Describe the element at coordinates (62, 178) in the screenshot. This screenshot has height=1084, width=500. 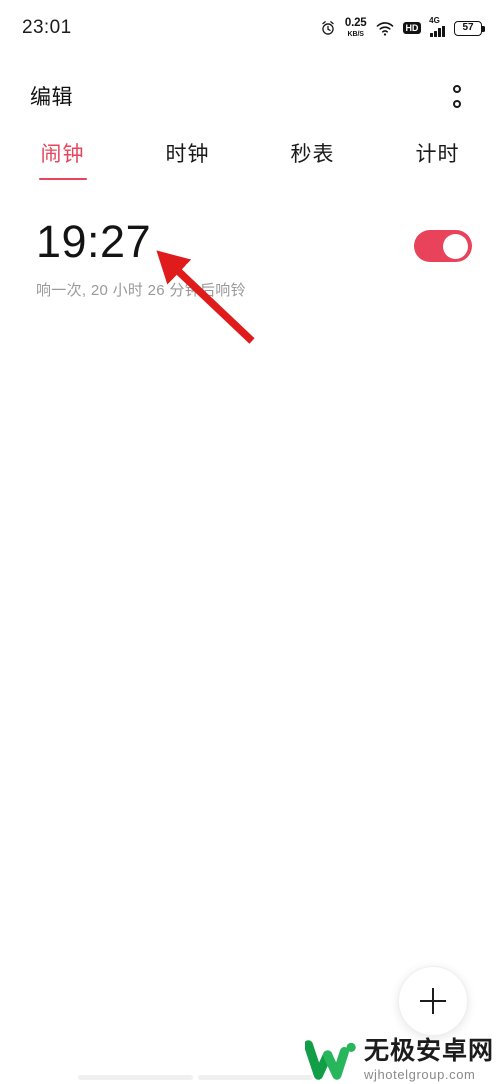
I see `tab-active-indicator` at that location.